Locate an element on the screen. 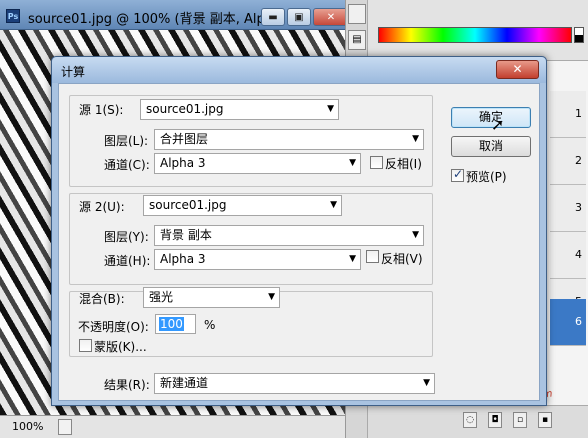 The image size is (588, 438). opacity-label: 不透明度(O): is located at coordinates (113, 327).